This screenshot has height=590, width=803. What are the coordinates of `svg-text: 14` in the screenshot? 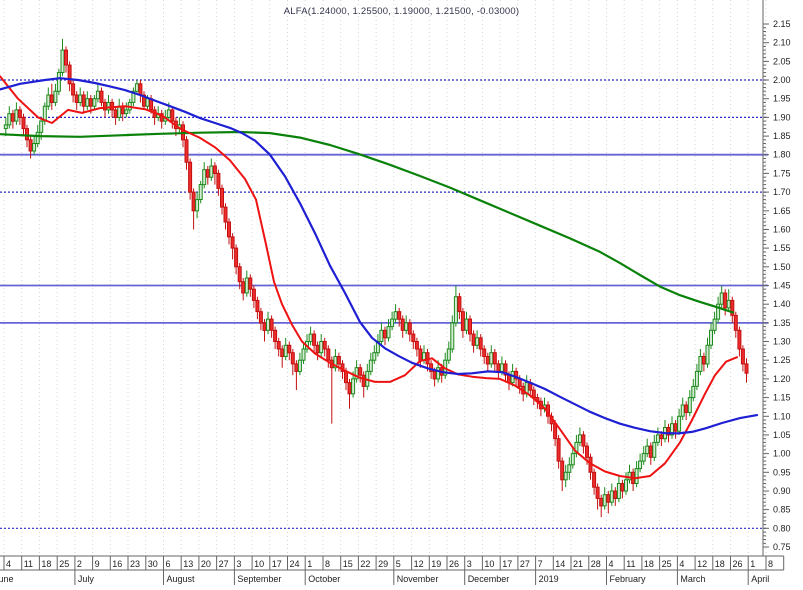 It's located at (560, 564).